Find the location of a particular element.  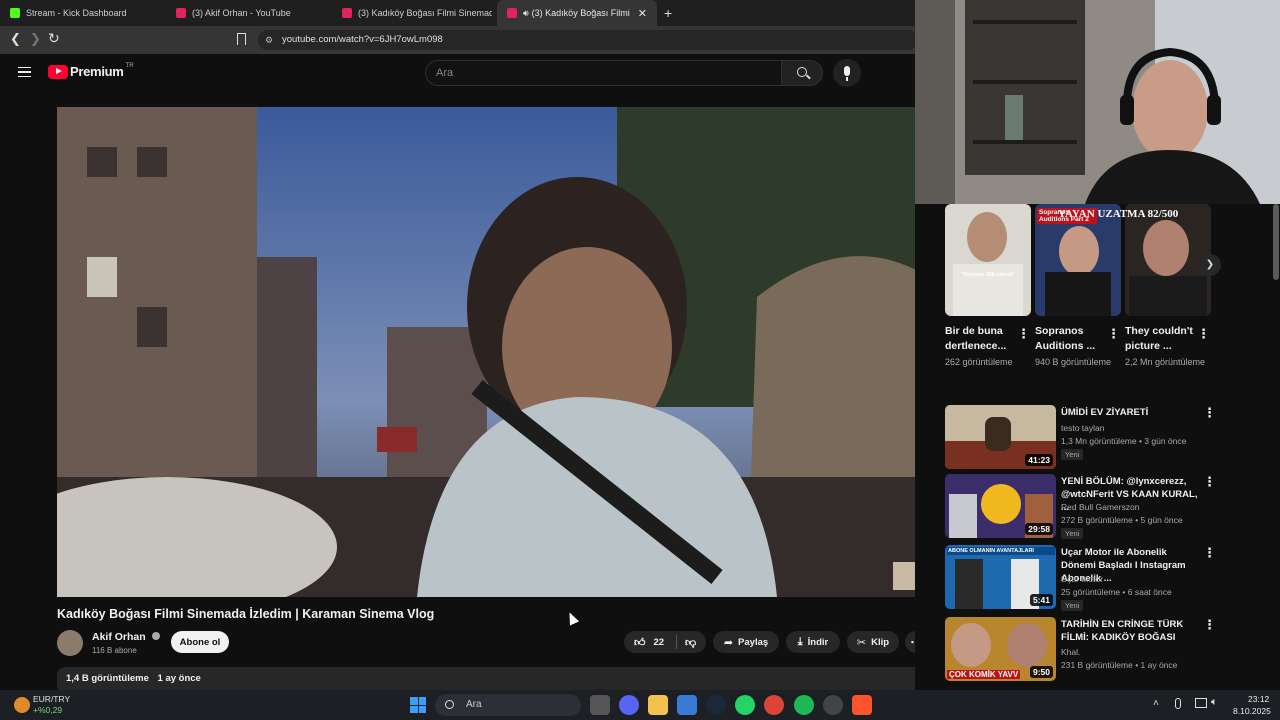

video-channel: Uçar Motor is located at coordinates (1082, 579).